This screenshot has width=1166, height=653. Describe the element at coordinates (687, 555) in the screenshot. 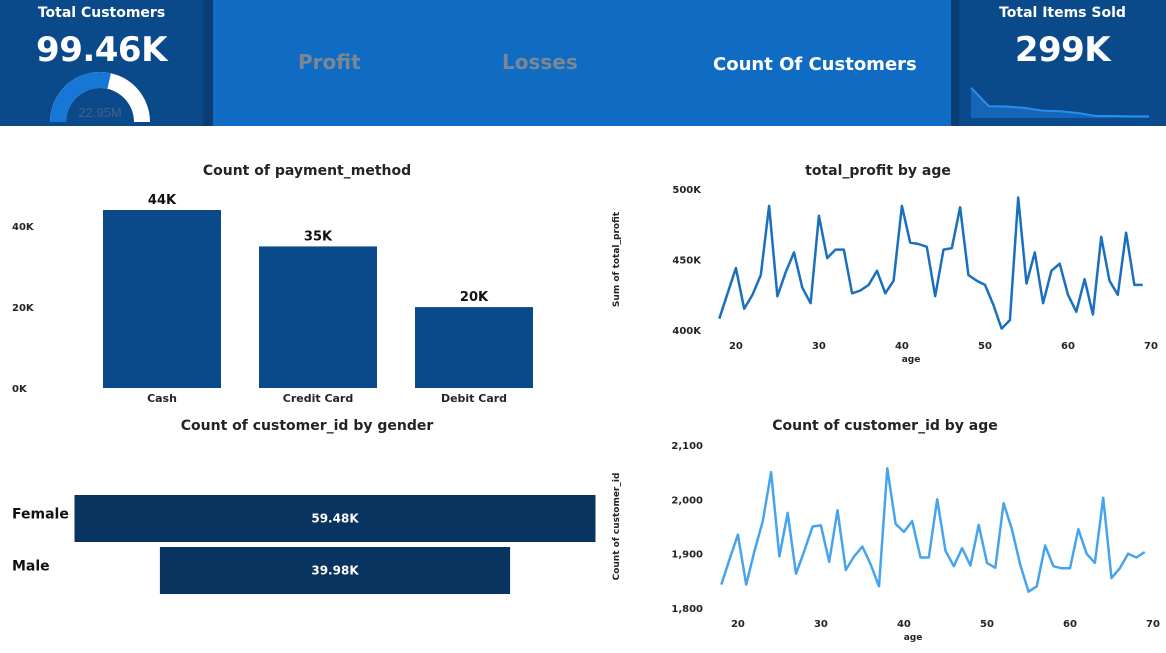

I see `y-tick-label: 1,900` at that location.